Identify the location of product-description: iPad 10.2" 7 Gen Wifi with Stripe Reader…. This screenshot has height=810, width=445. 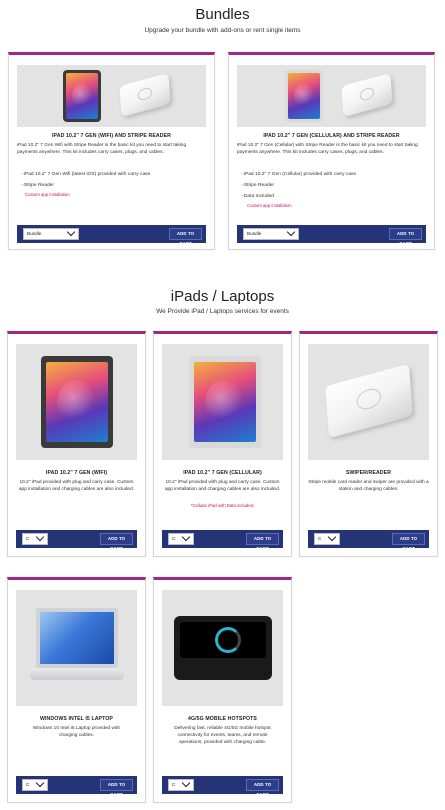
(102, 149).